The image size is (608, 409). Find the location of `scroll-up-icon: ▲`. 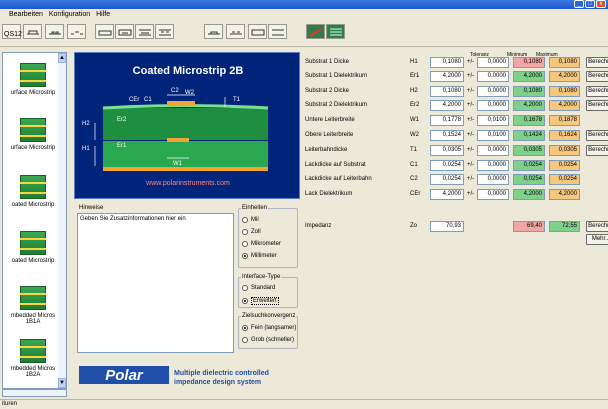

scroll-up-icon: ▲ is located at coordinates (62, 58).